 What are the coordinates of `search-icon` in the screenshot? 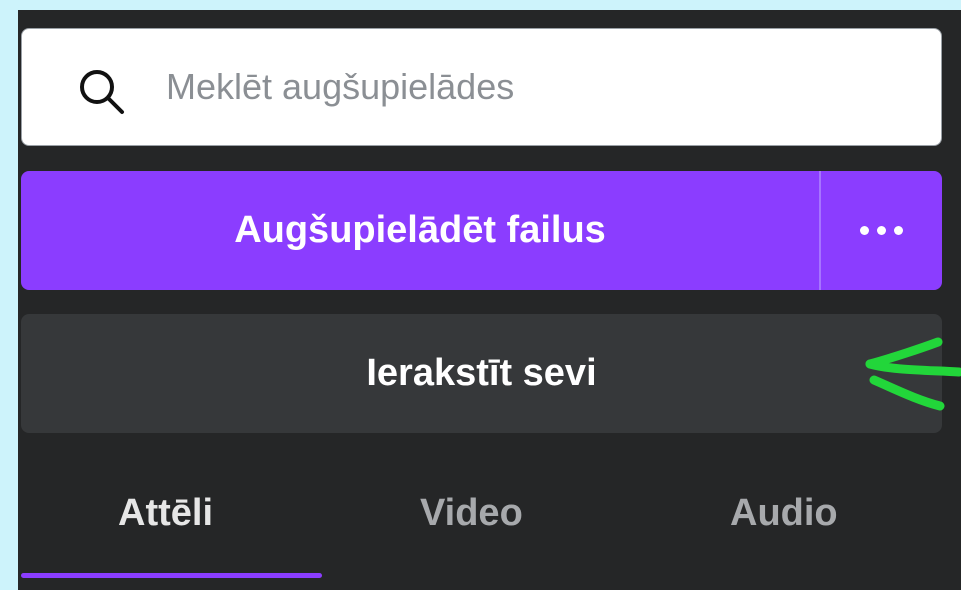 It's located at (102, 92).